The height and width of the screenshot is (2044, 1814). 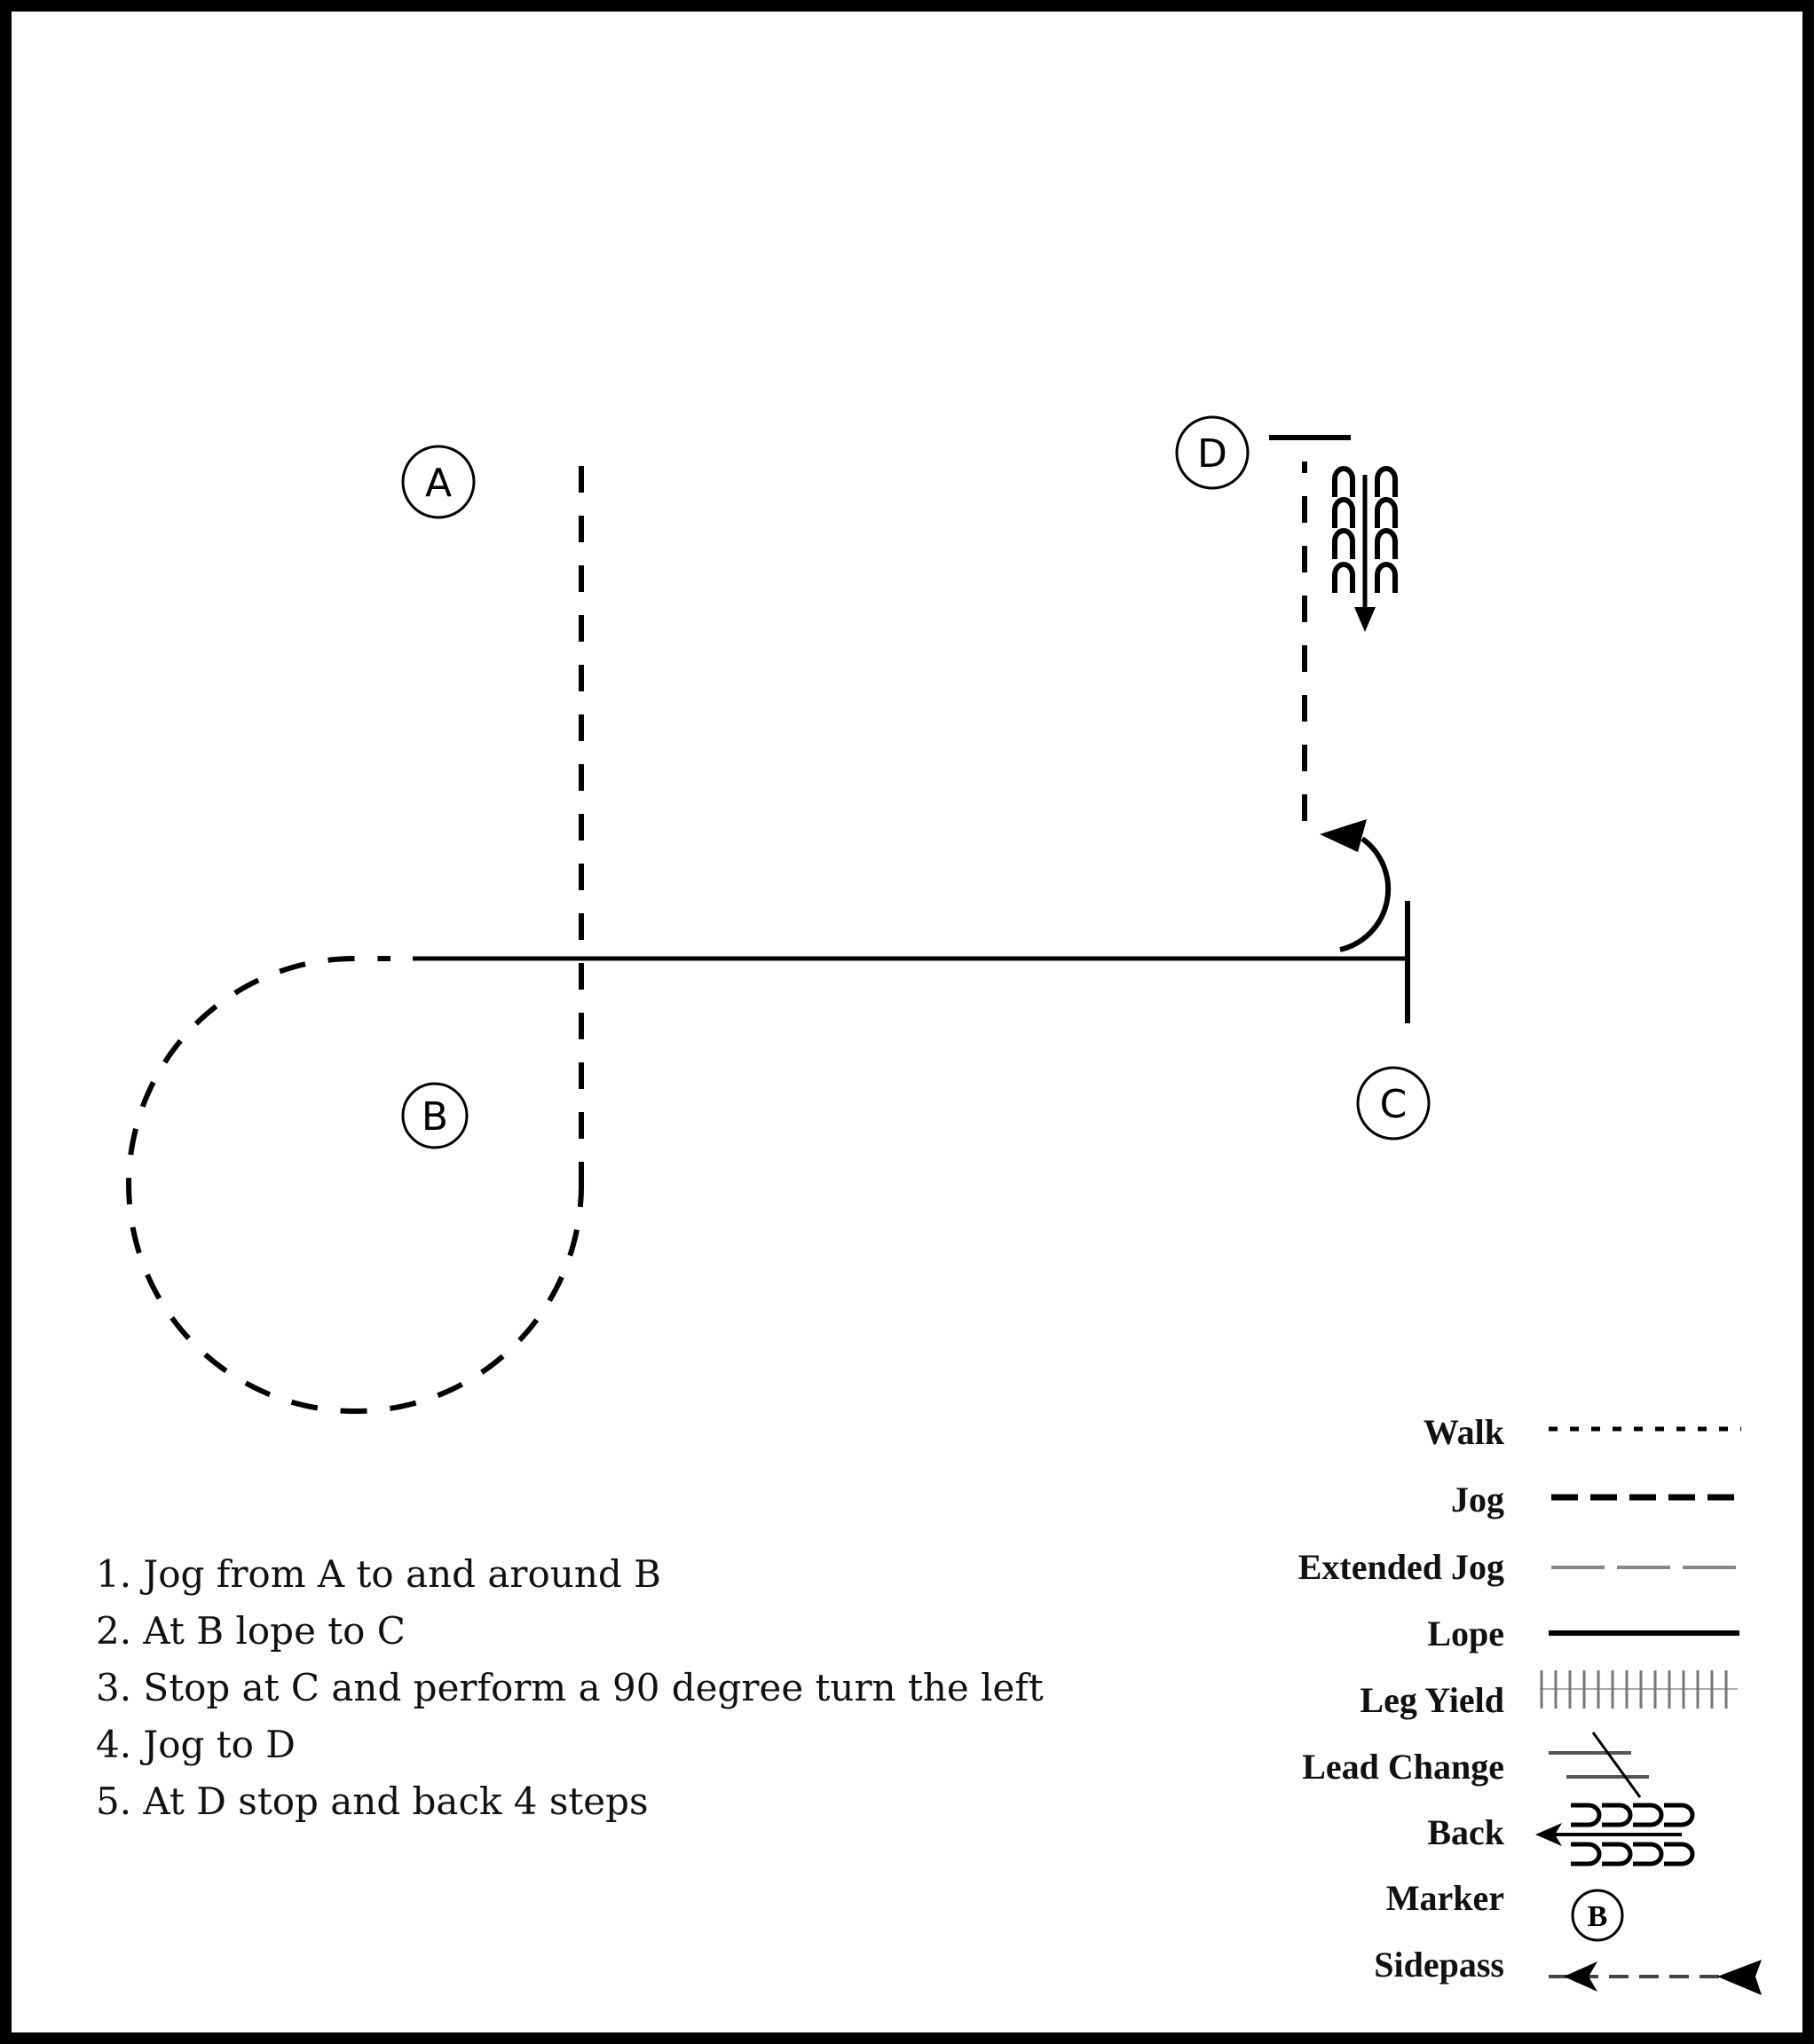 I want to click on legend-label-back: Back, so click(x=1465, y=1832).